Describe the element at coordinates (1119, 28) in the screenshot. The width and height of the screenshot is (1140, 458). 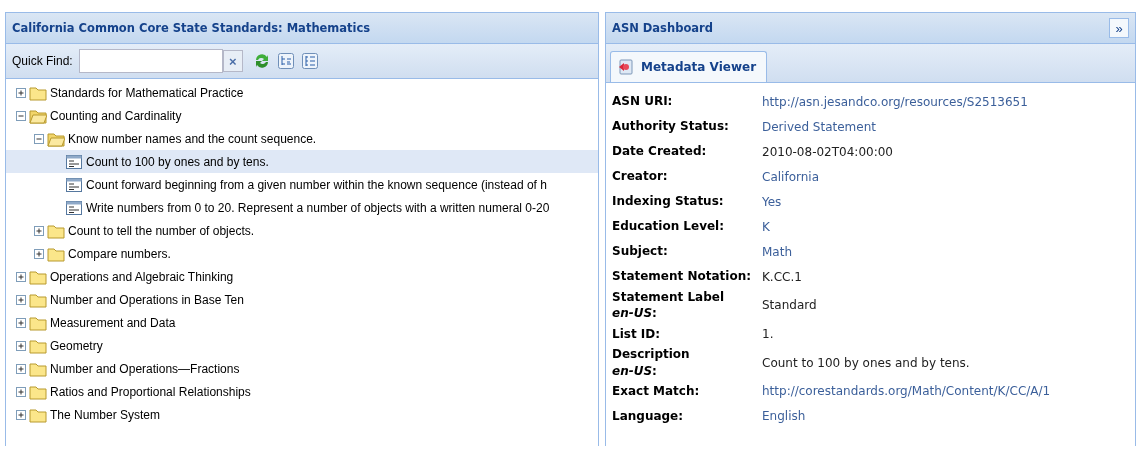
I see `collapse-button: »` at that location.